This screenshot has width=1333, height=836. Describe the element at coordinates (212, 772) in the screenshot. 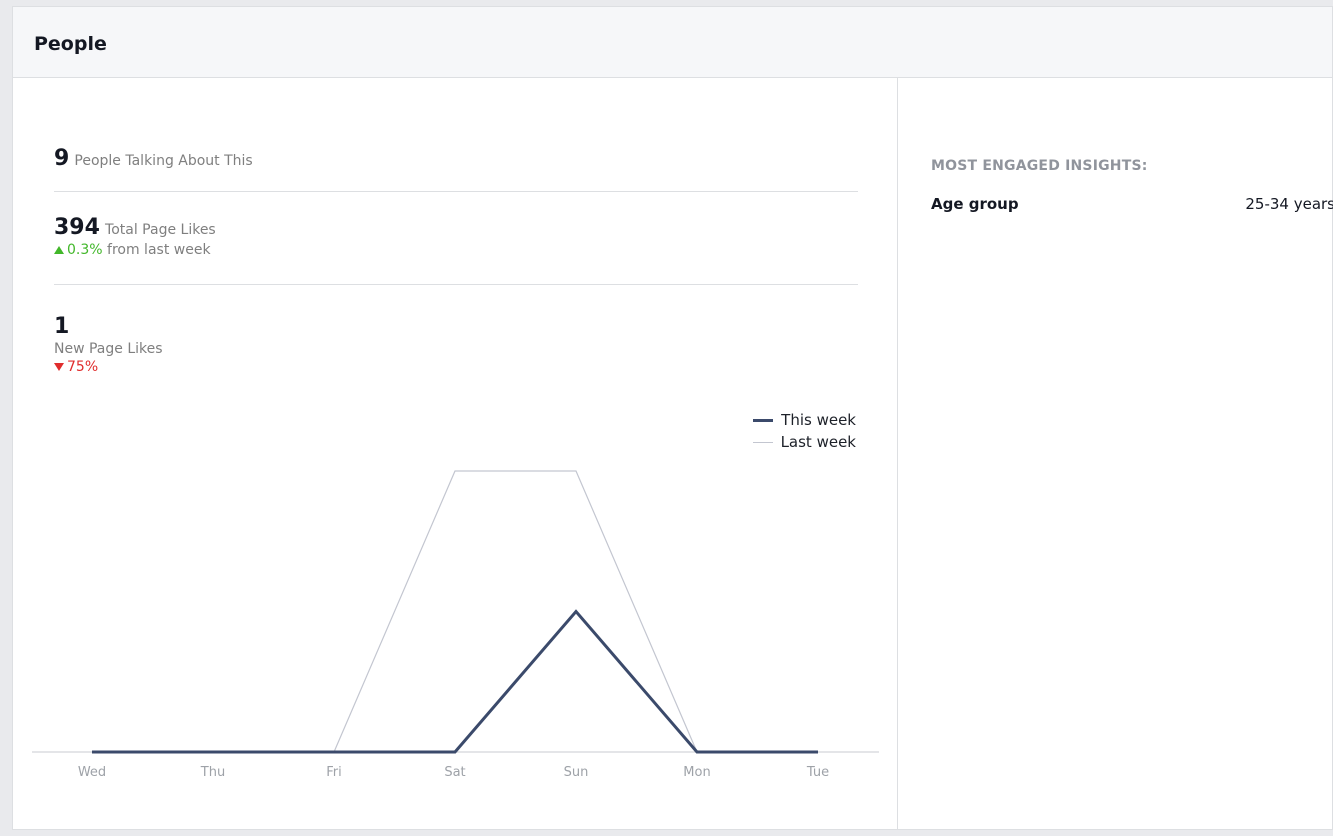

I see `x-tick-label-thu: Thu` at that location.